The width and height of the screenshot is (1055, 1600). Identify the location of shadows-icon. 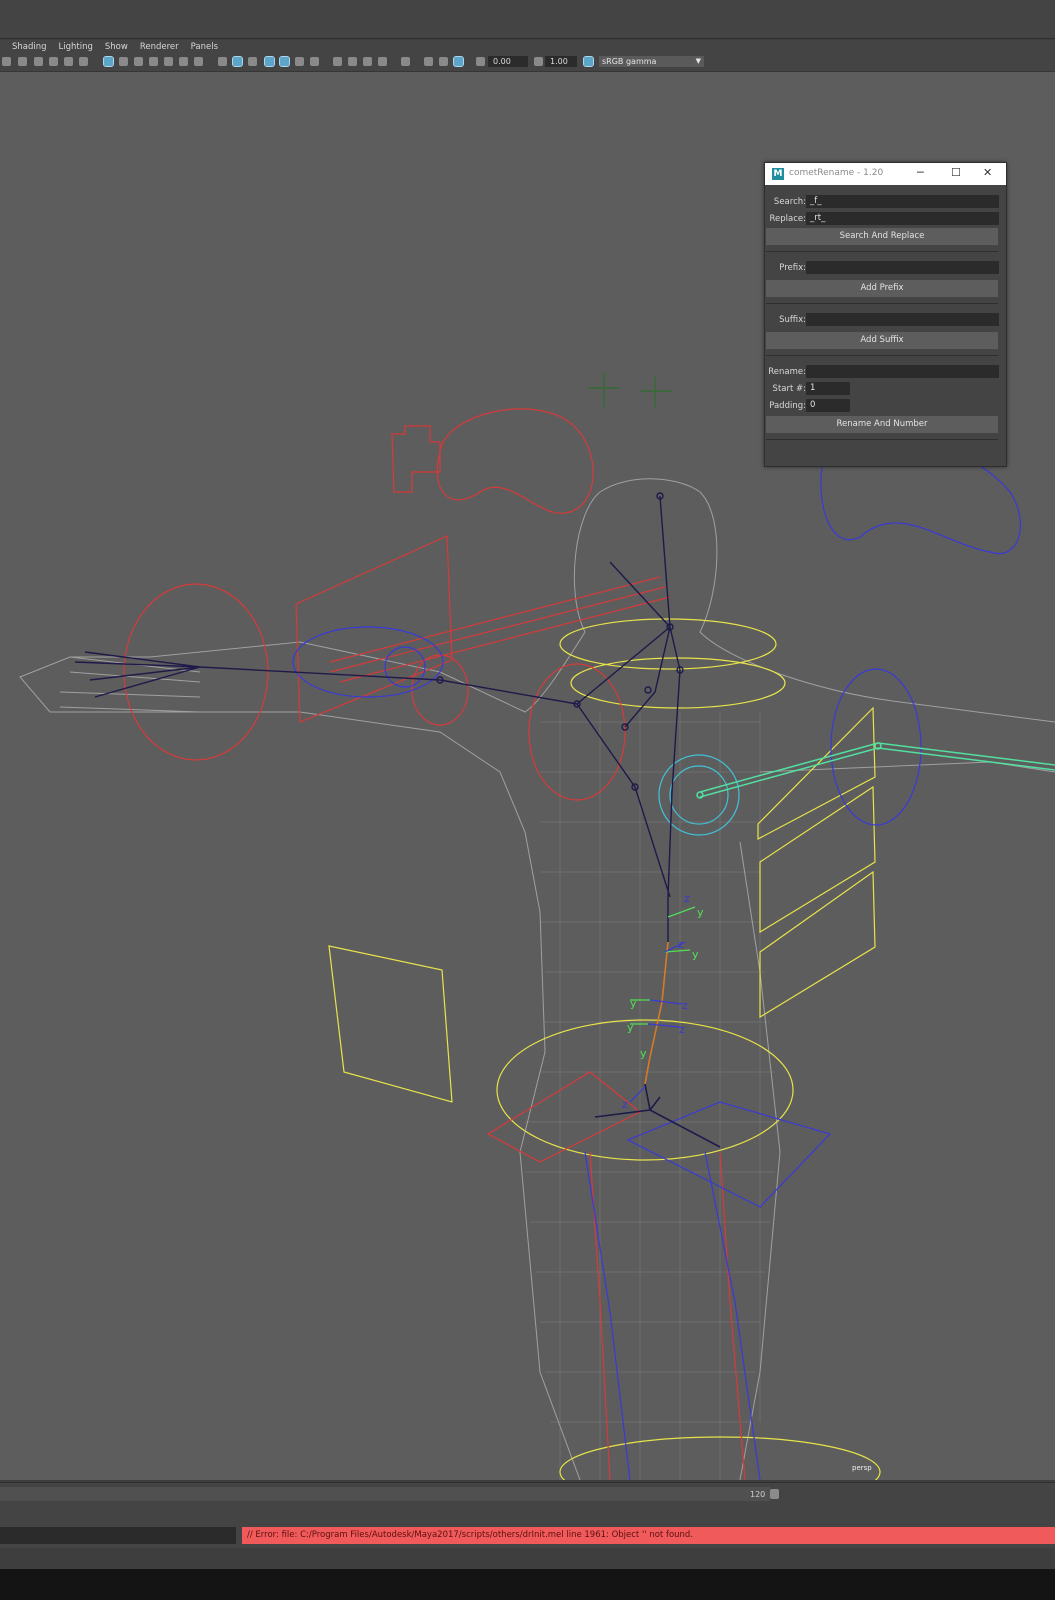
(314, 61).